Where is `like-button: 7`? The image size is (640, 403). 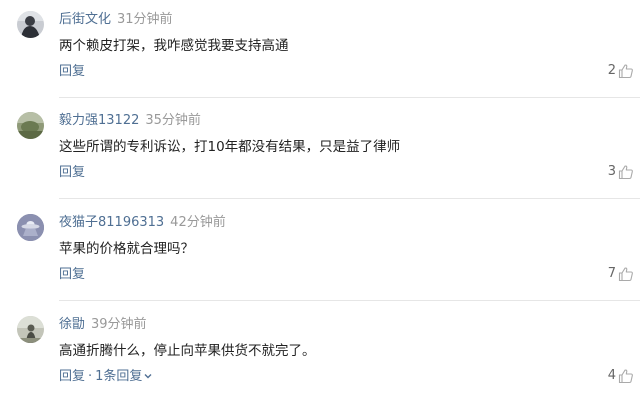
like-button: 7 is located at coordinates (621, 274).